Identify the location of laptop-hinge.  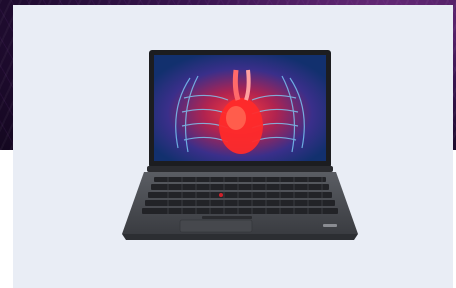
(240, 169).